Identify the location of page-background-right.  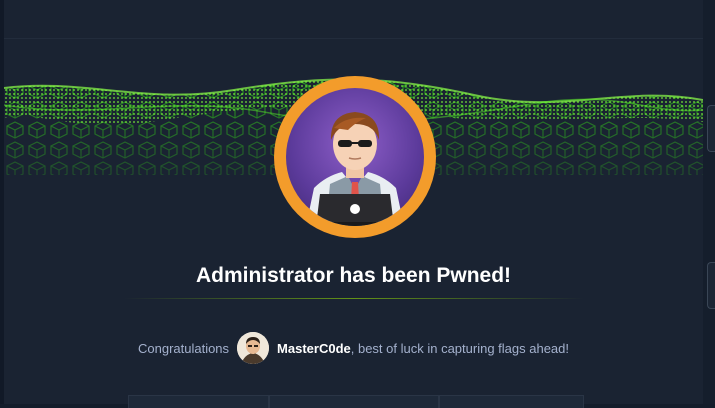
(709, 202).